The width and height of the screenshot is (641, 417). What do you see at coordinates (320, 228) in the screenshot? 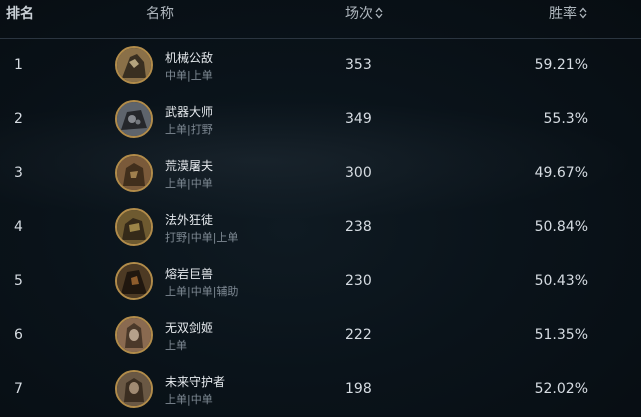
I see `table-row: 4 法外狂徒 打野|中单|上单 238 50.84%` at bounding box center [320, 228].